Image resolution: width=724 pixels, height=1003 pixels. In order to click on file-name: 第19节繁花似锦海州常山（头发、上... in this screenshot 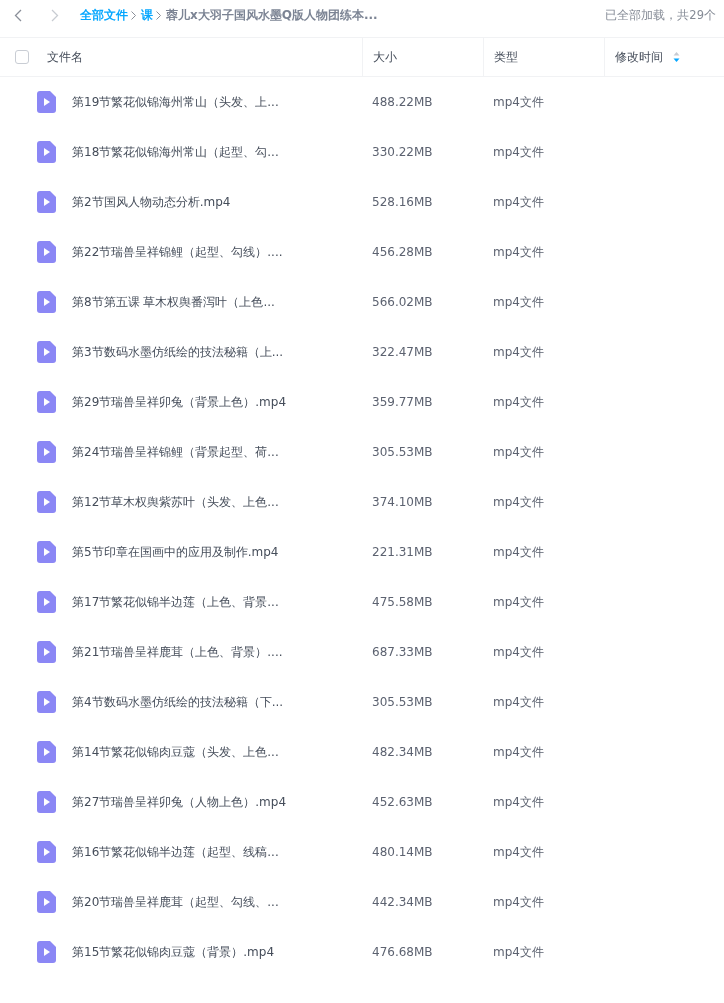, I will do `click(175, 102)`.